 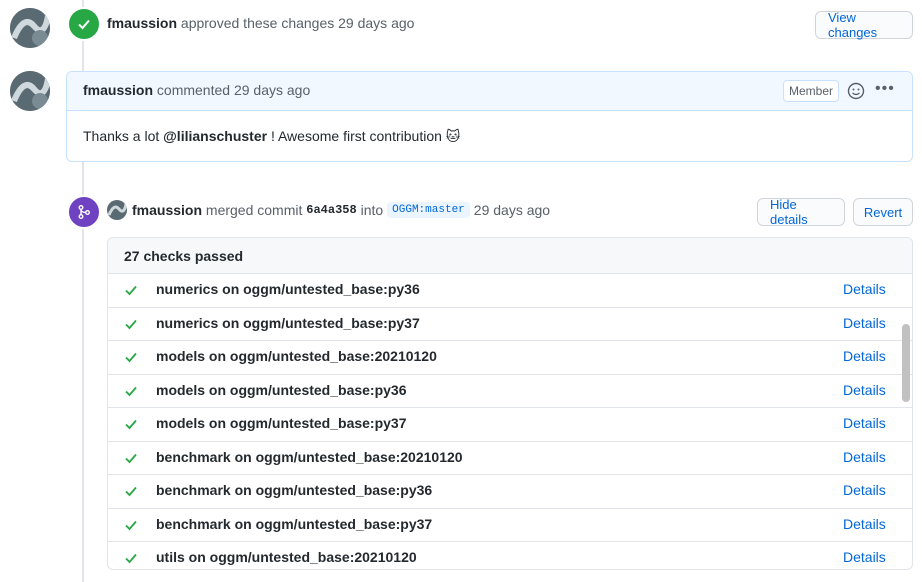 What do you see at coordinates (906, 363) in the screenshot?
I see `checks-scrollbar-thumb` at bounding box center [906, 363].